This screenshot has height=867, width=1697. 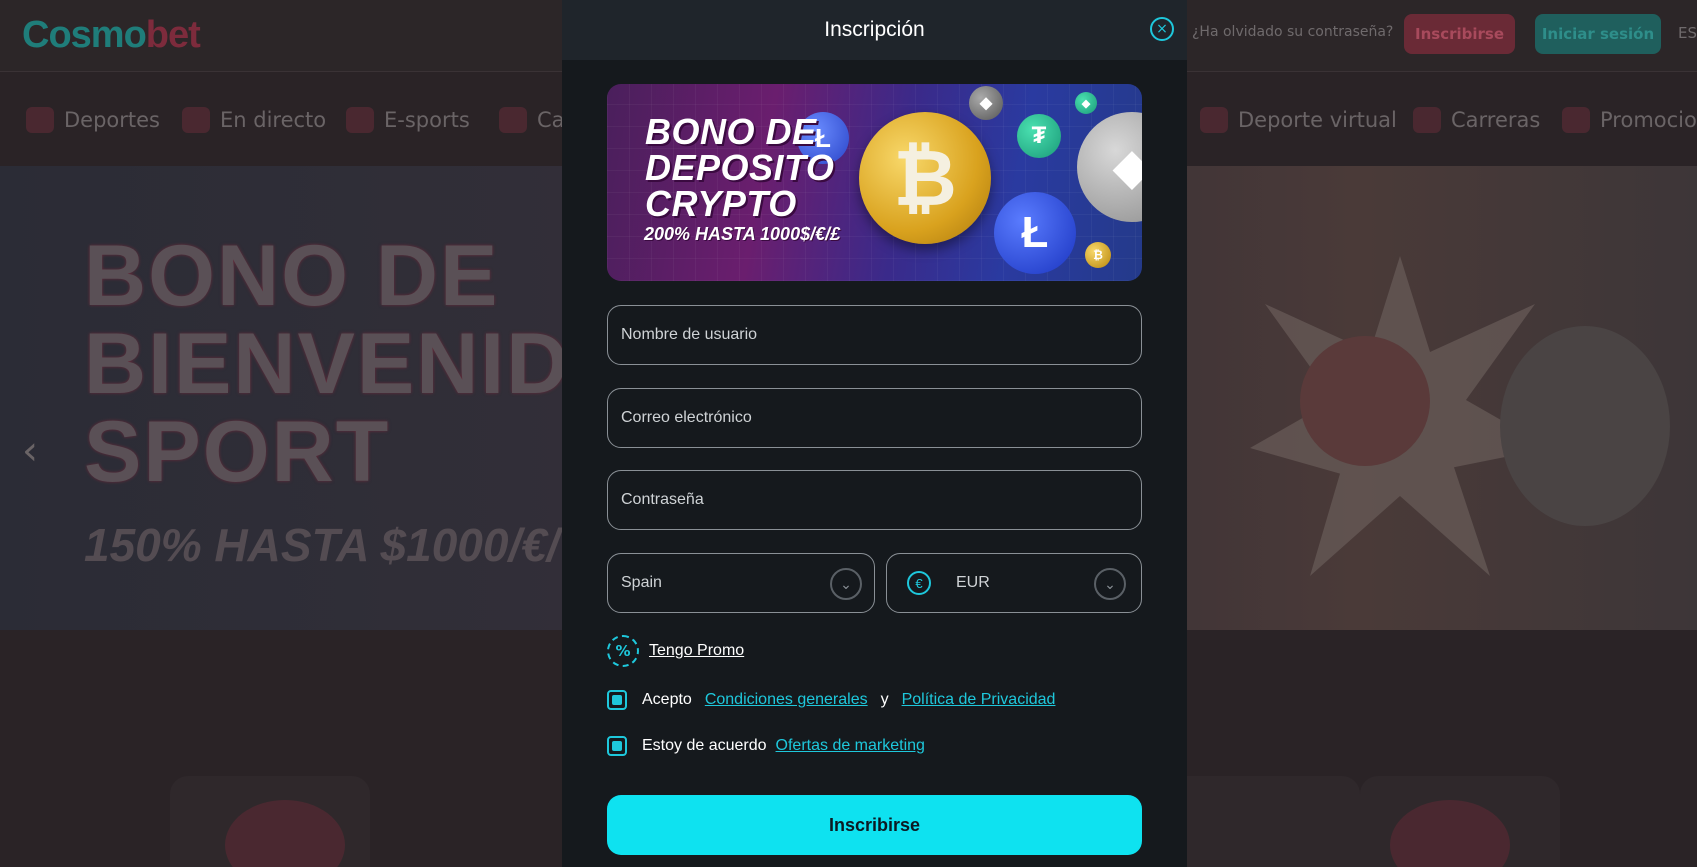 I want to click on banner-title-line: BONO DE, so click(x=731, y=131).